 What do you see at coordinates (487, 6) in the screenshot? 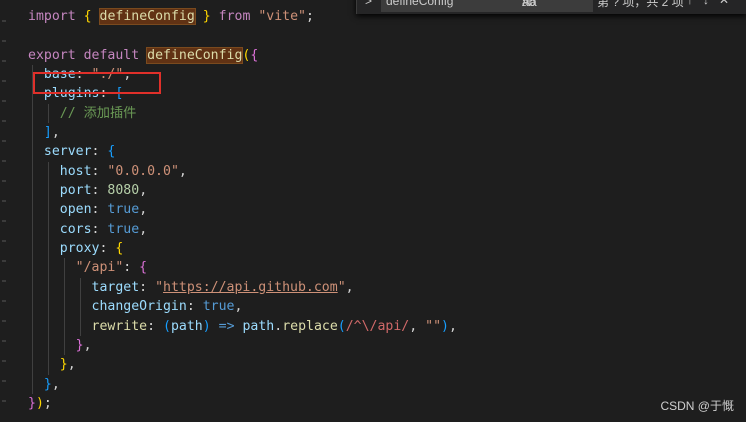
I see `find-input: defineConfig Aa ab .*` at bounding box center [487, 6].